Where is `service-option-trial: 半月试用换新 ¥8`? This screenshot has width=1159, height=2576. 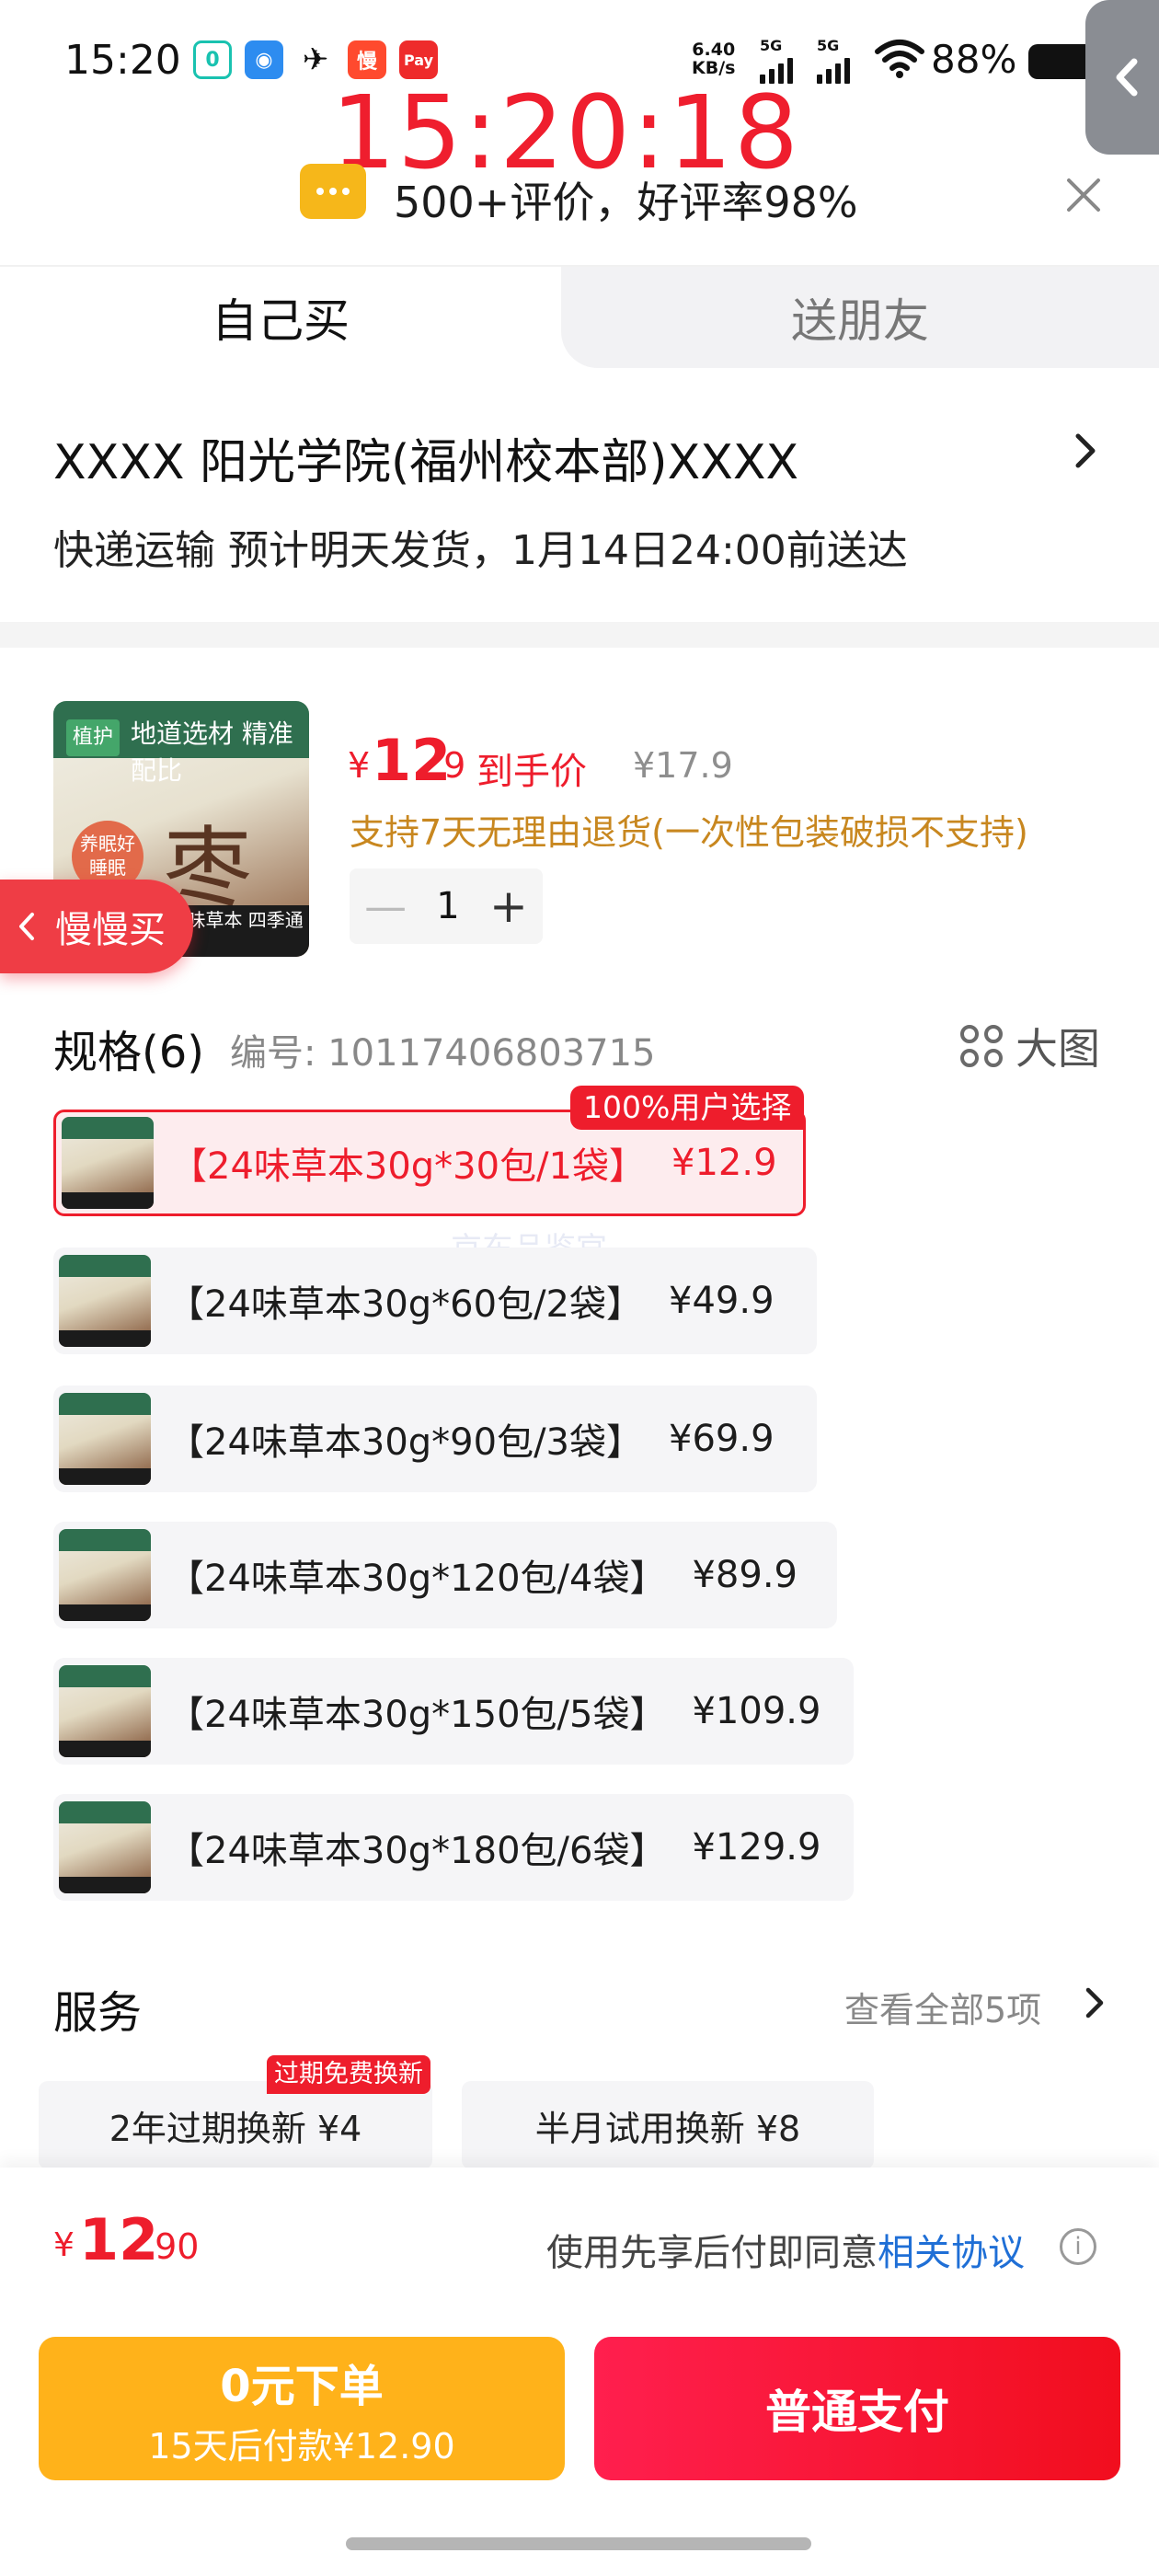
service-option-trial: 半月试用换新 ¥8 is located at coordinates (668, 2125).